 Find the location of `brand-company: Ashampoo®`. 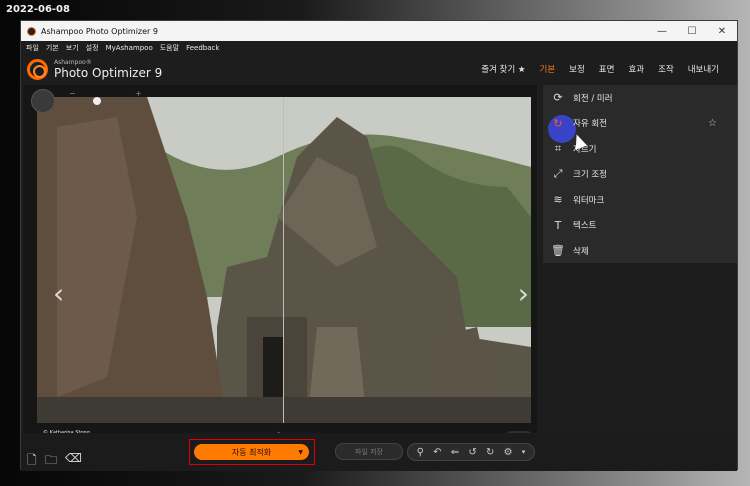

brand-company: Ashampoo® is located at coordinates (73, 62).